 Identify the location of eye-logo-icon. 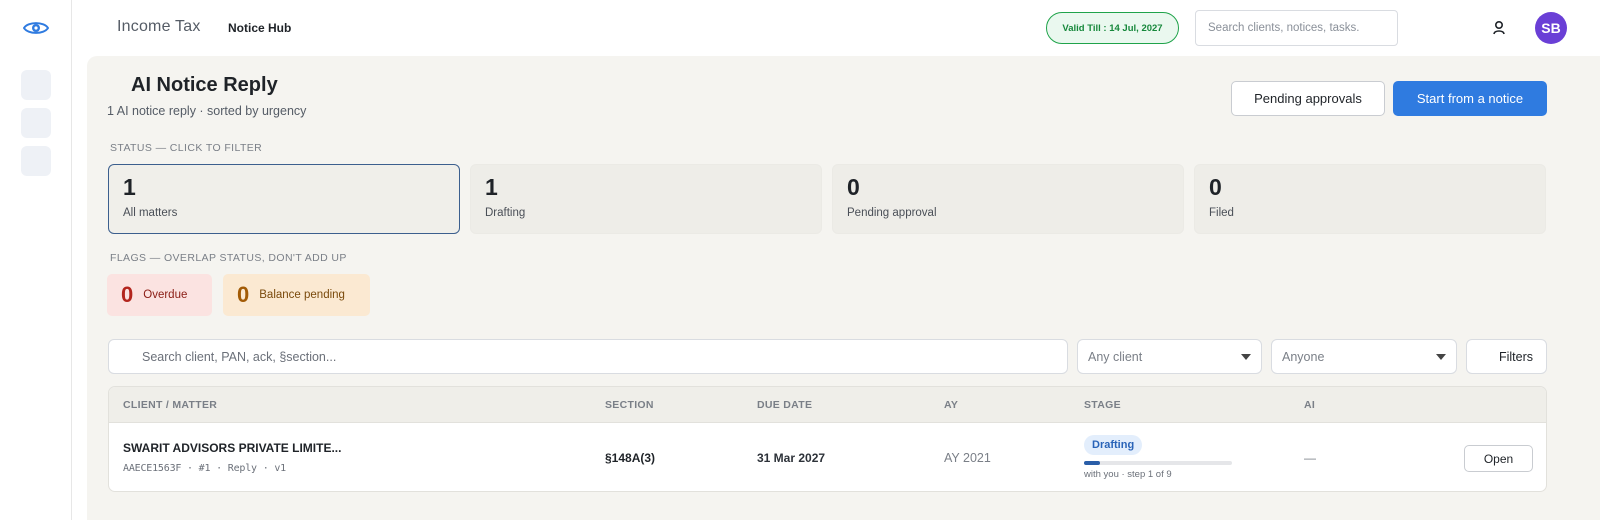
(36, 28).